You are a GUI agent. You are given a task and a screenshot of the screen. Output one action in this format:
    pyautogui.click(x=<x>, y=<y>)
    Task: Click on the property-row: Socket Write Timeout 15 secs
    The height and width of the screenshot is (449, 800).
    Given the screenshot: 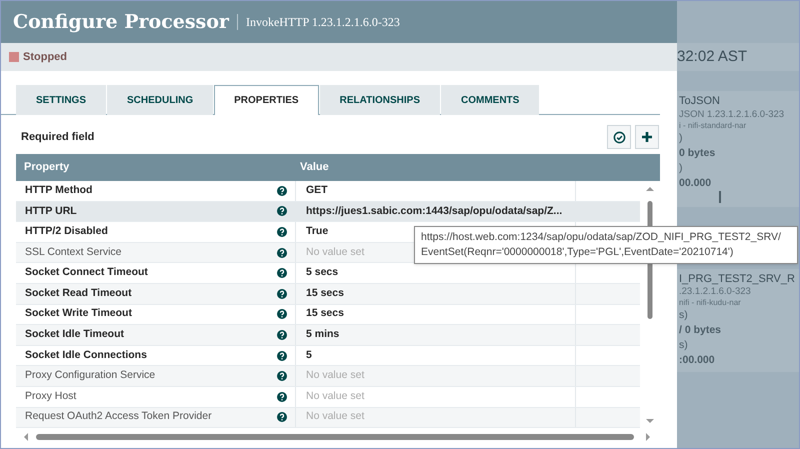 What is the action you would take?
    pyautogui.click(x=328, y=315)
    